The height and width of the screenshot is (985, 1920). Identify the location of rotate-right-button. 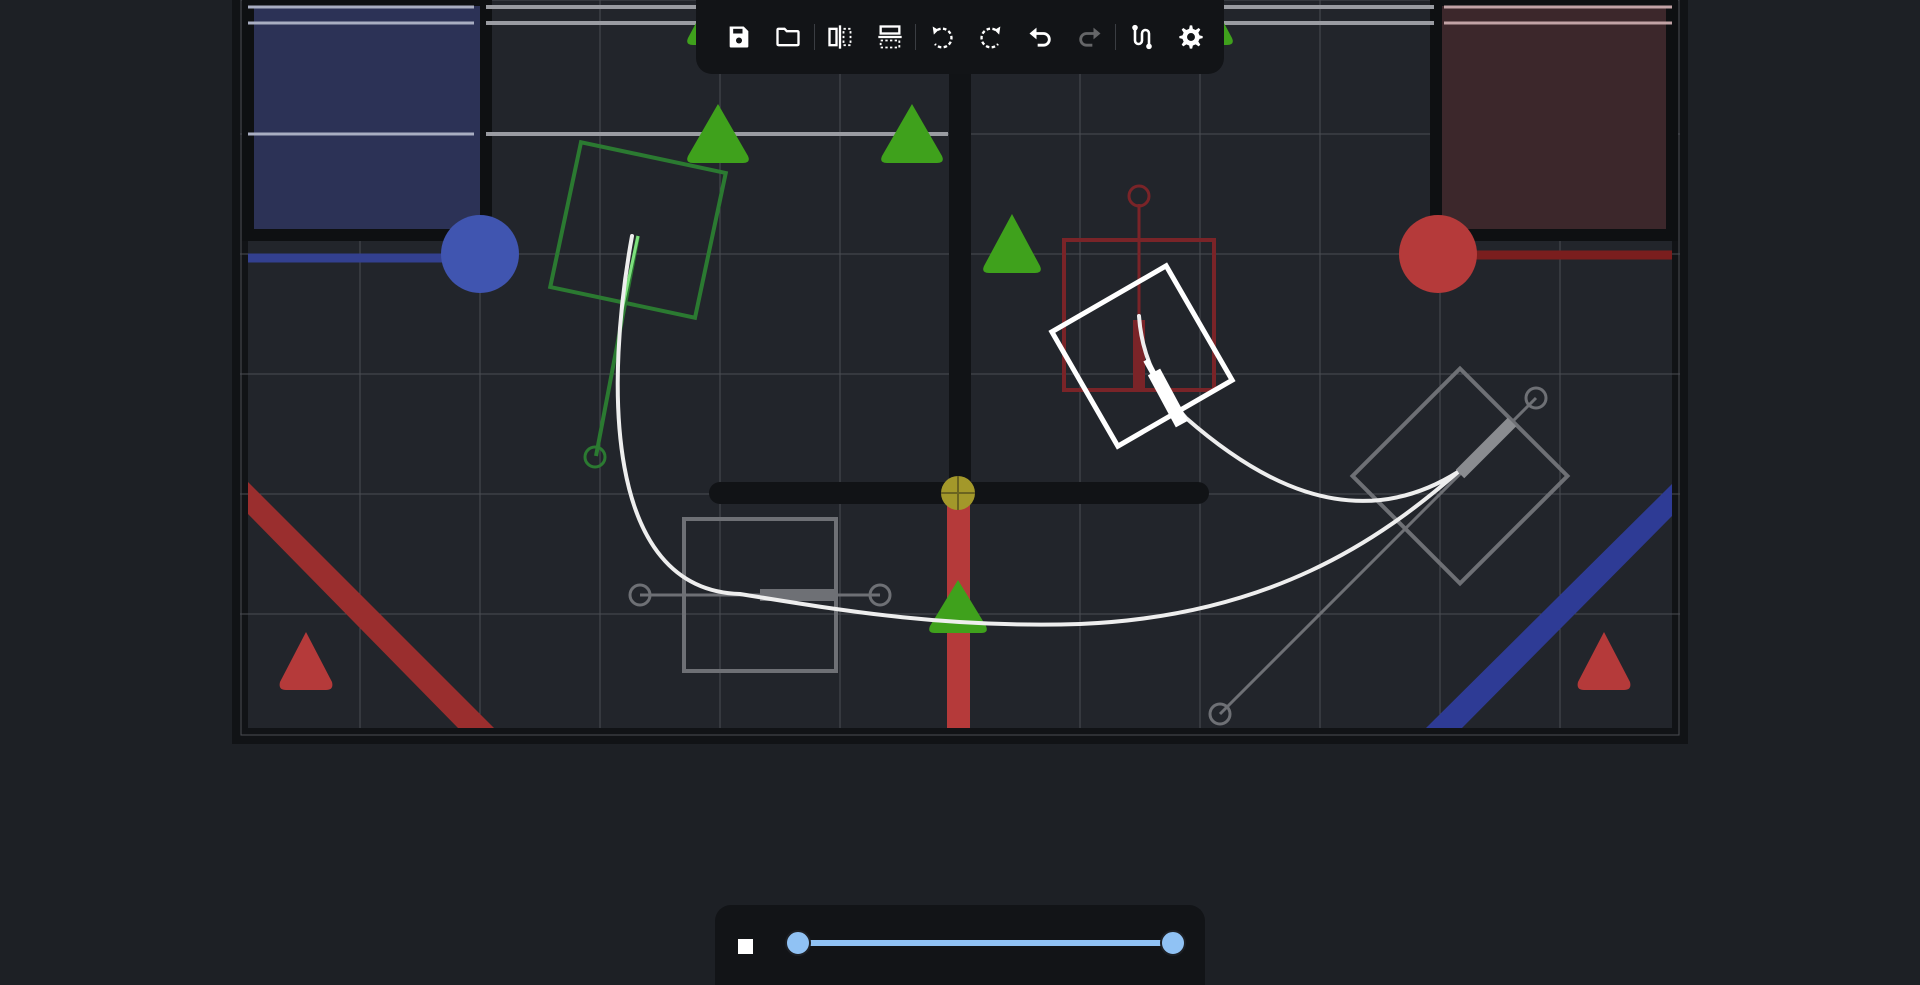
(990, 37).